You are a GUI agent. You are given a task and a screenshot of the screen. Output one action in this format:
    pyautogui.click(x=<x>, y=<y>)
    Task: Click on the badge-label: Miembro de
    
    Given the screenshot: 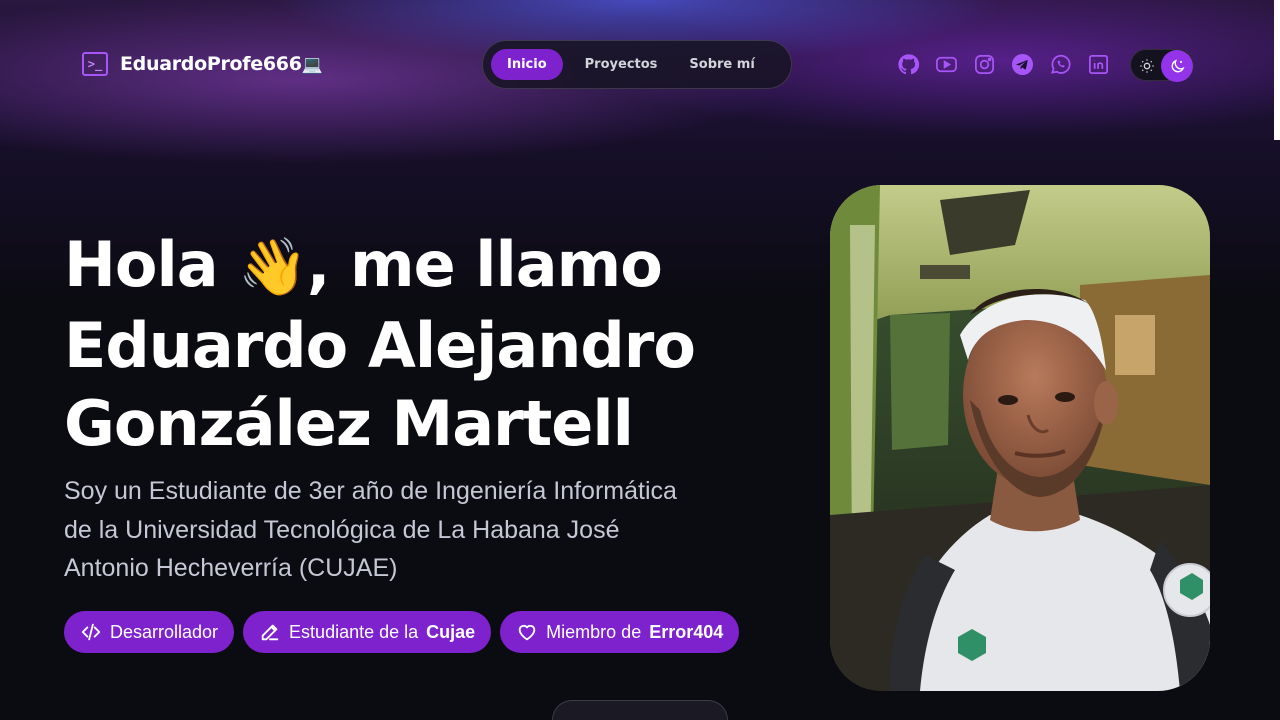 What is the action you would take?
    pyautogui.click(x=594, y=631)
    